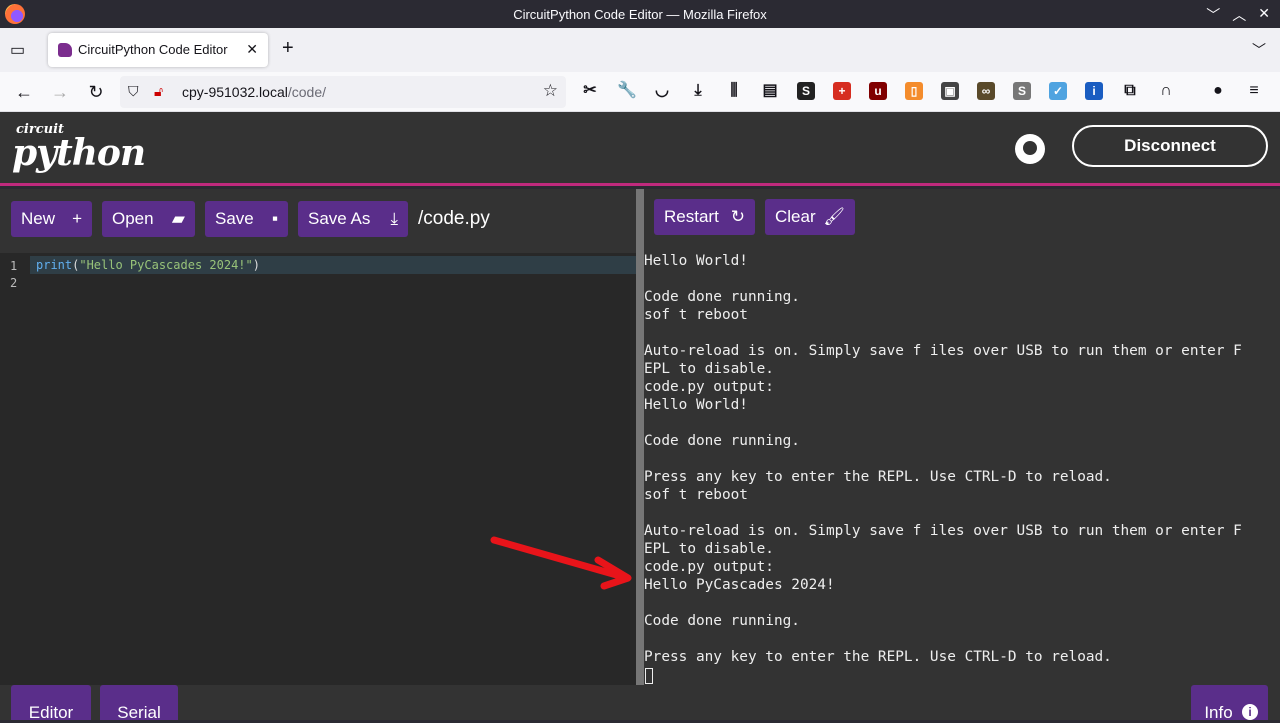 This screenshot has height=723, width=1280. I want to click on tab-editor: Editor, so click(51, 703).